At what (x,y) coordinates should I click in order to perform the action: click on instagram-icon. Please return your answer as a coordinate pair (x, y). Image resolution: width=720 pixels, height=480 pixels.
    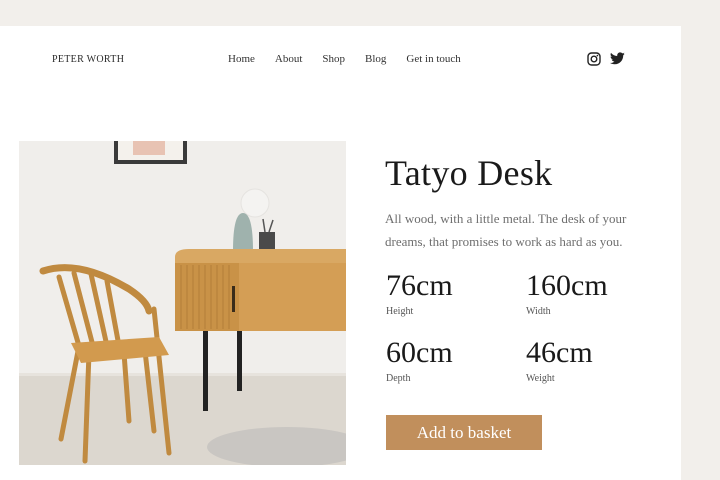
    Looking at the image, I should click on (594, 59).